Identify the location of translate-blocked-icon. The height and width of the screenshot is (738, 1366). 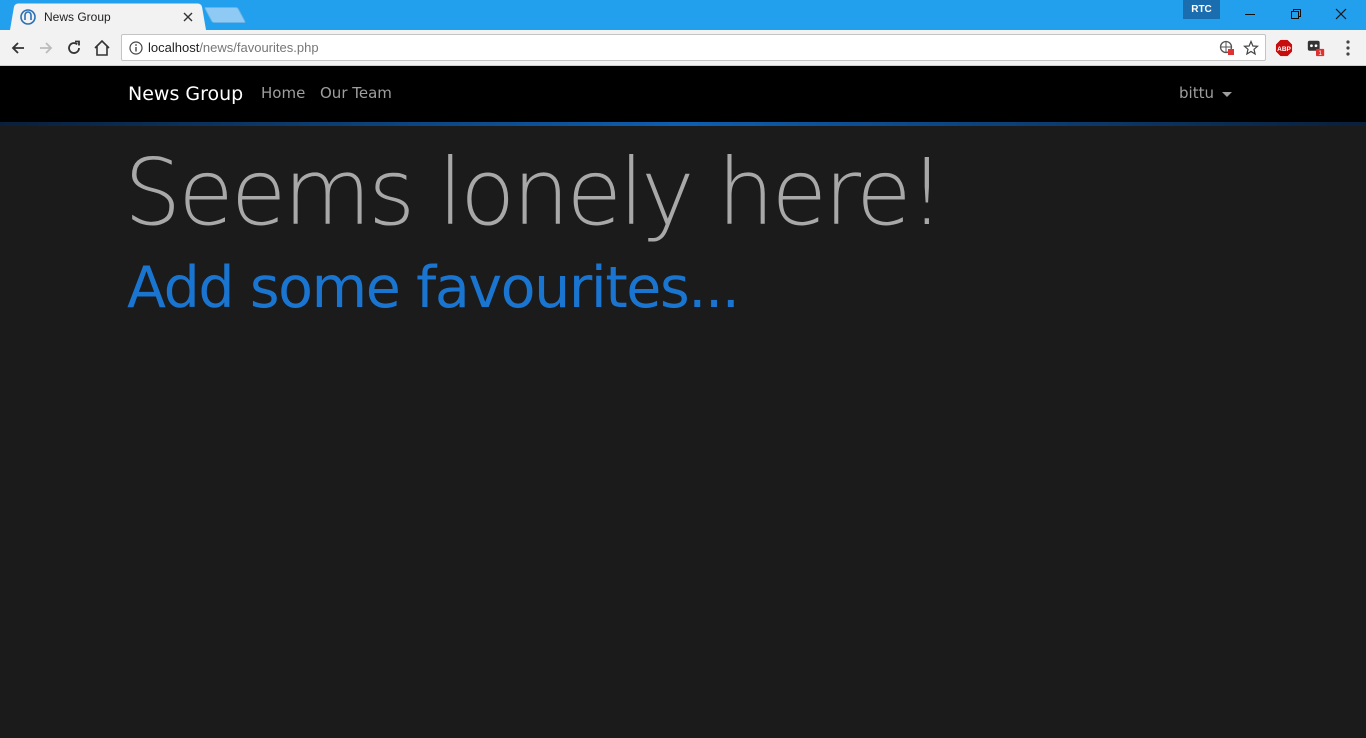
(1227, 48).